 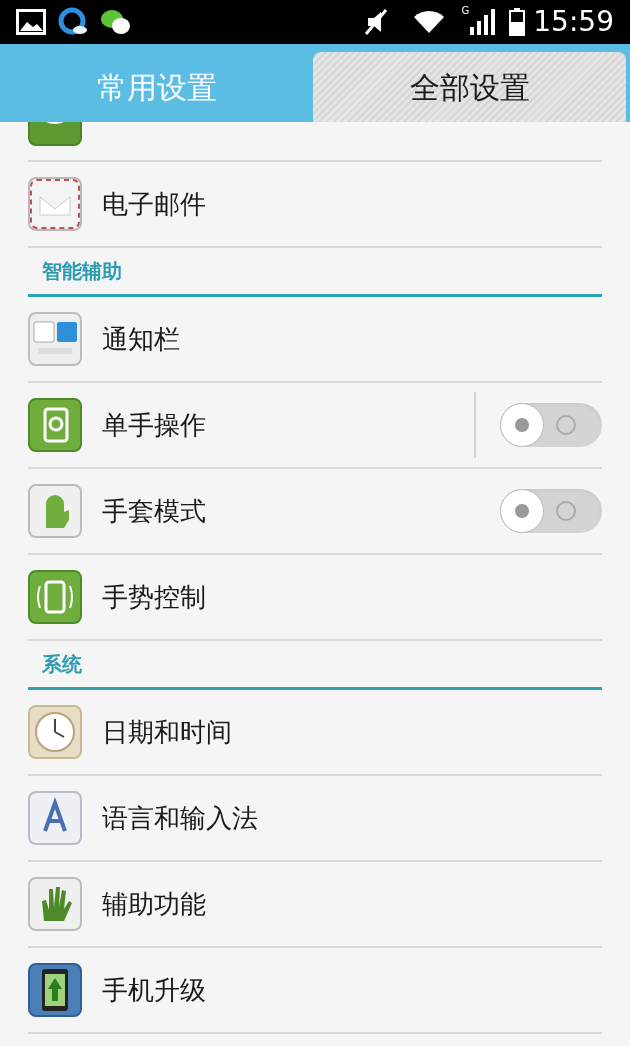 What do you see at coordinates (81, 271) in the screenshot?
I see `section-header: 智能辅助` at bounding box center [81, 271].